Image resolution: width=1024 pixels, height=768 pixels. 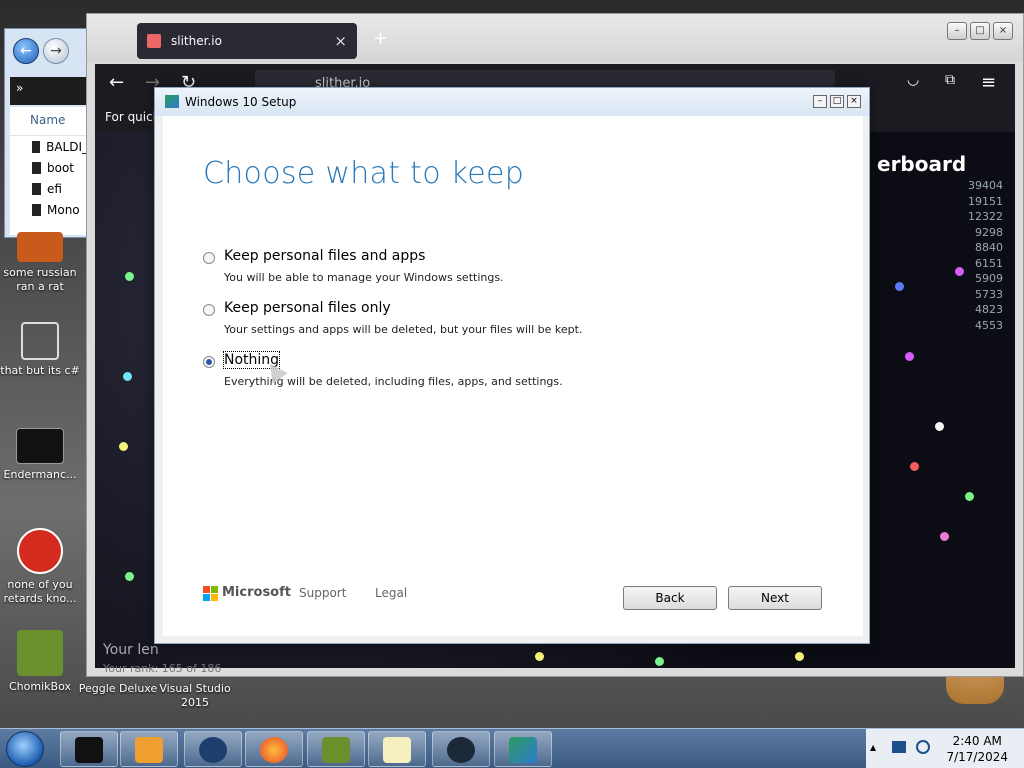 I want to click on back-icon: ←, so click(x=116, y=82).